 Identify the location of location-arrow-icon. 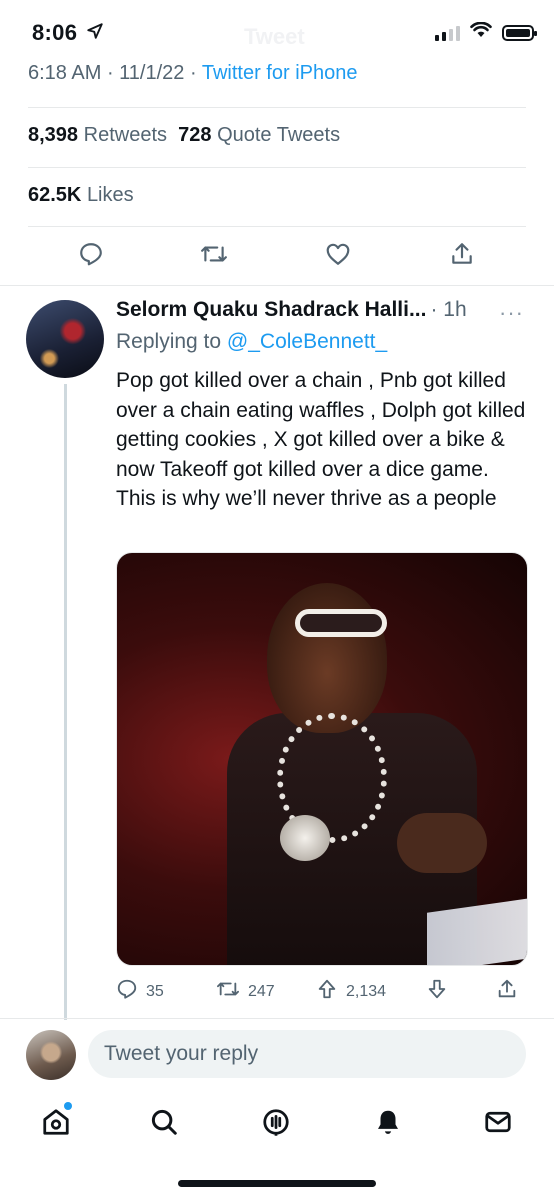
(95, 33).